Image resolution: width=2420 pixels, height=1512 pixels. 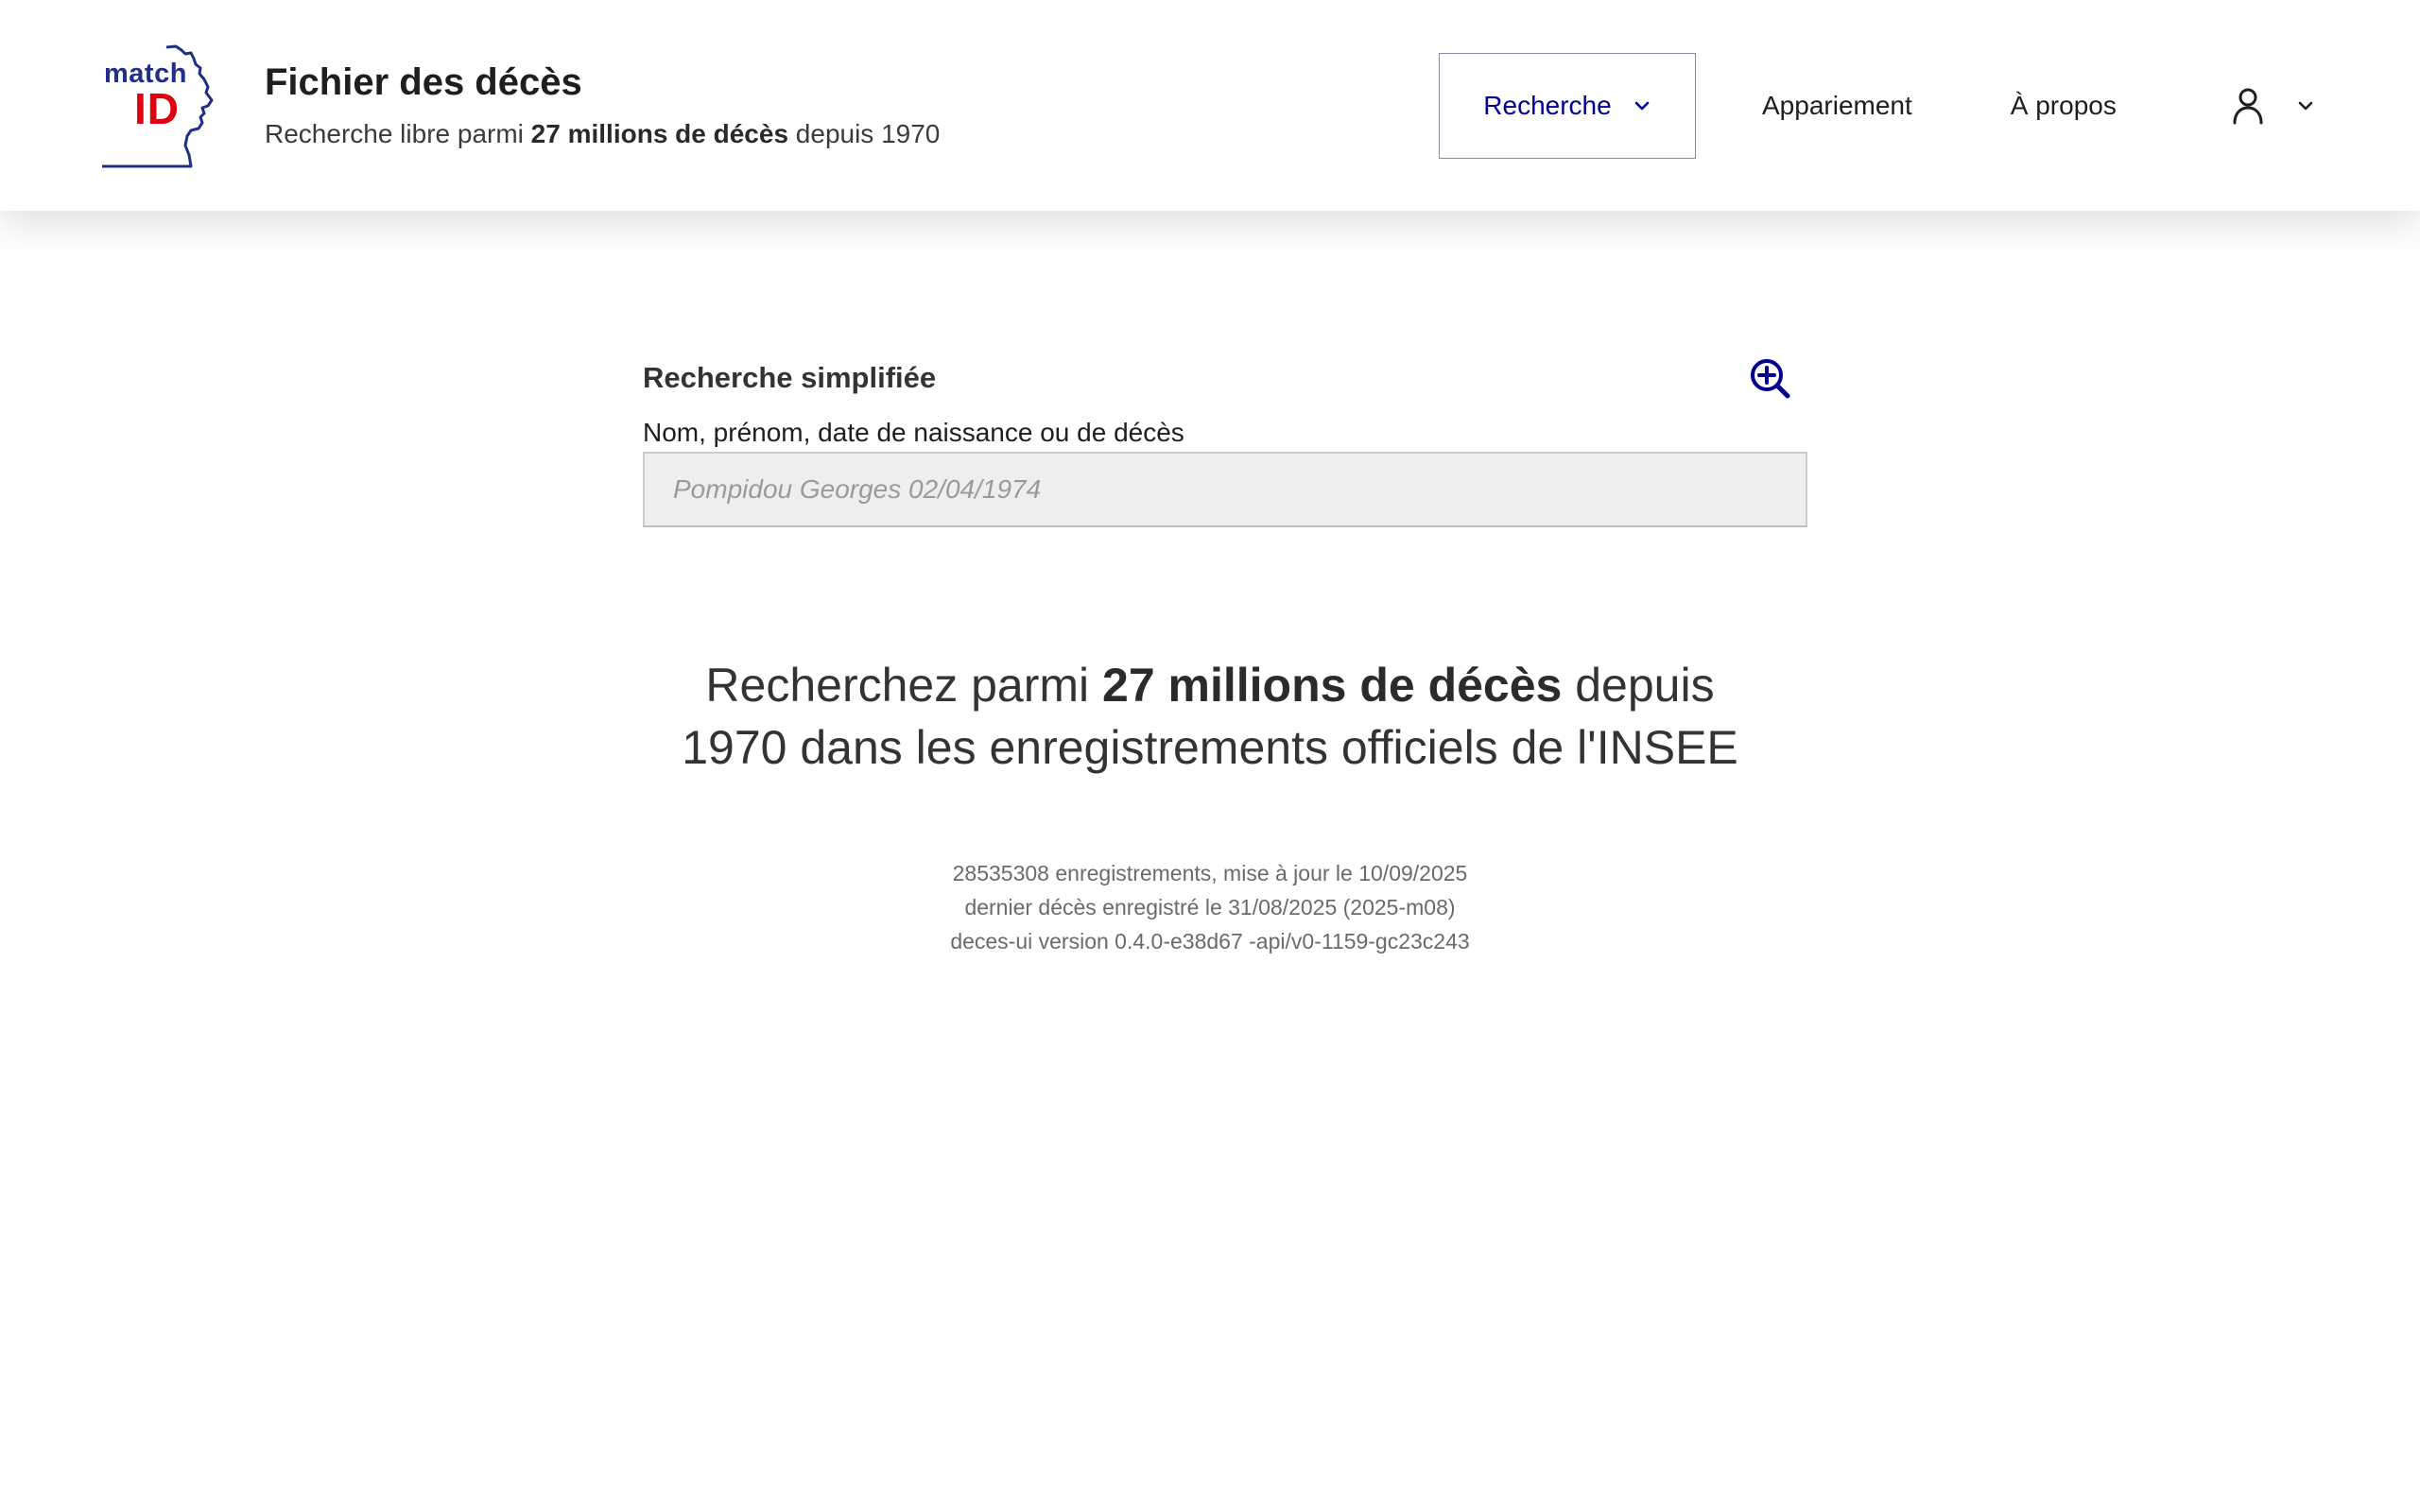 I want to click on matchid-logo: match ID, so click(x=161, y=106).